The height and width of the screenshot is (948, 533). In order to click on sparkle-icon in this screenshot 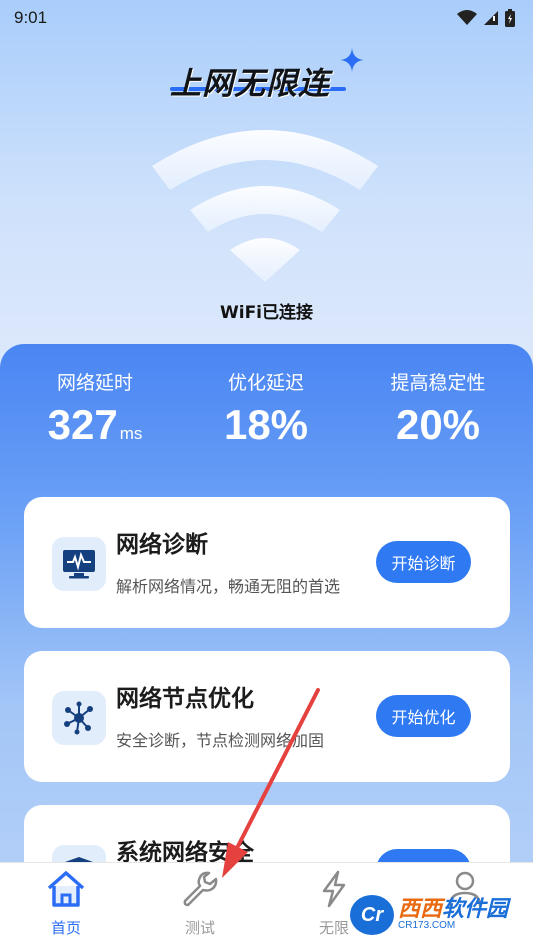, I will do `click(352, 60)`.